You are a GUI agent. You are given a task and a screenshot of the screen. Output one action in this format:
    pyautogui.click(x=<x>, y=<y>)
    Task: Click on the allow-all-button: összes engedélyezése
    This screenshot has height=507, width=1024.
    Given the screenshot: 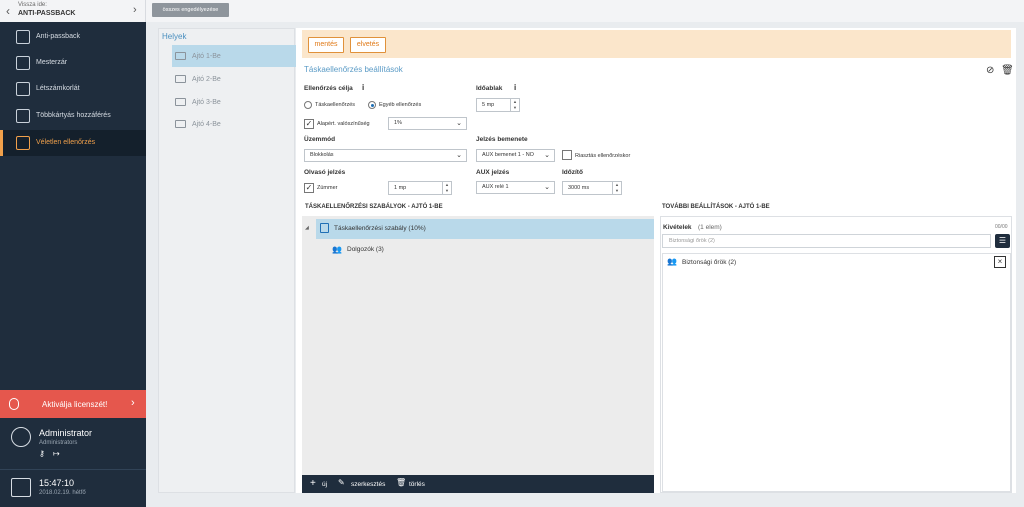 What is the action you would take?
    pyautogui.click(x=190, y=10)
    